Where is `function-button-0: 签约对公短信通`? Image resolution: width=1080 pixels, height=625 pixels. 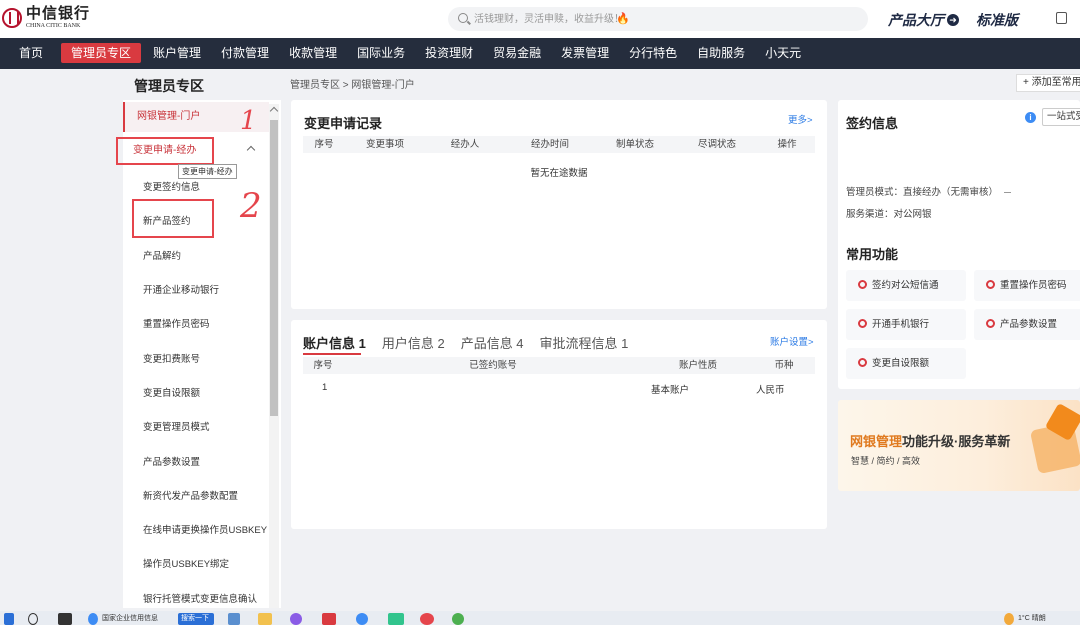 function-button-0: 签约对公短信通 is located at coordinates (906, 285).